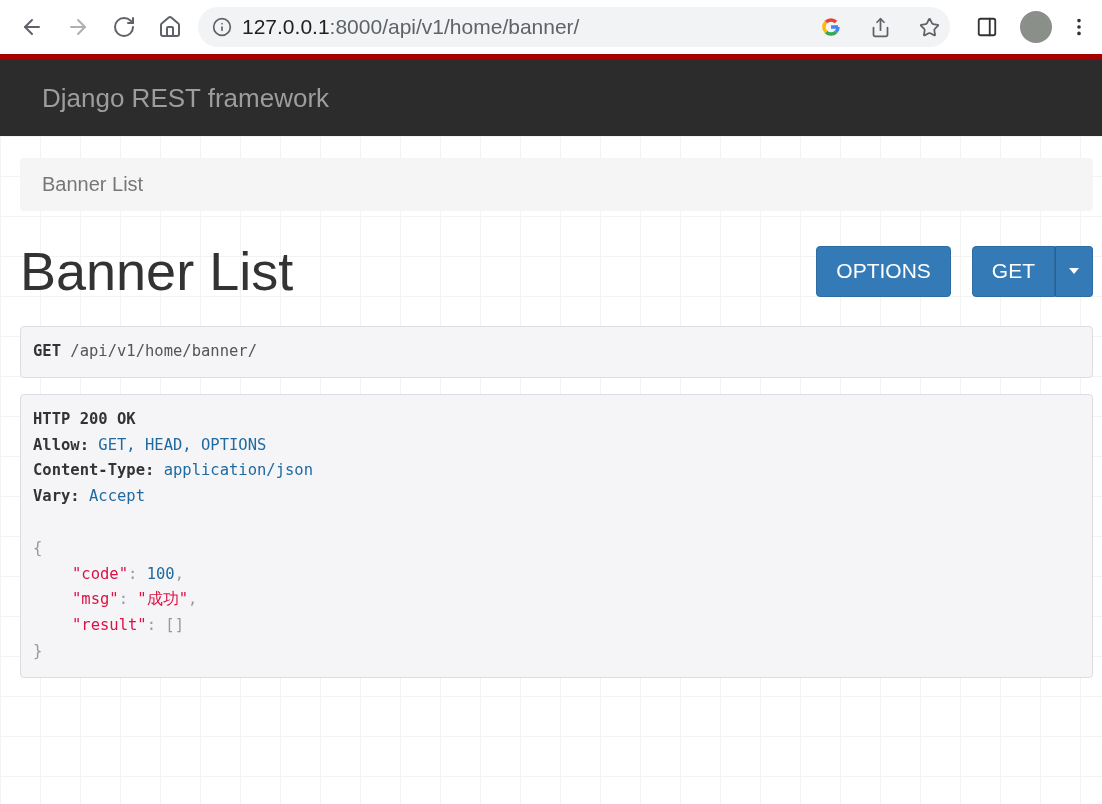 This screenshot has height=804, width=1102. Describe the element at coordinates (170, 27) in the screenshot. I see `home-icon` at that location.